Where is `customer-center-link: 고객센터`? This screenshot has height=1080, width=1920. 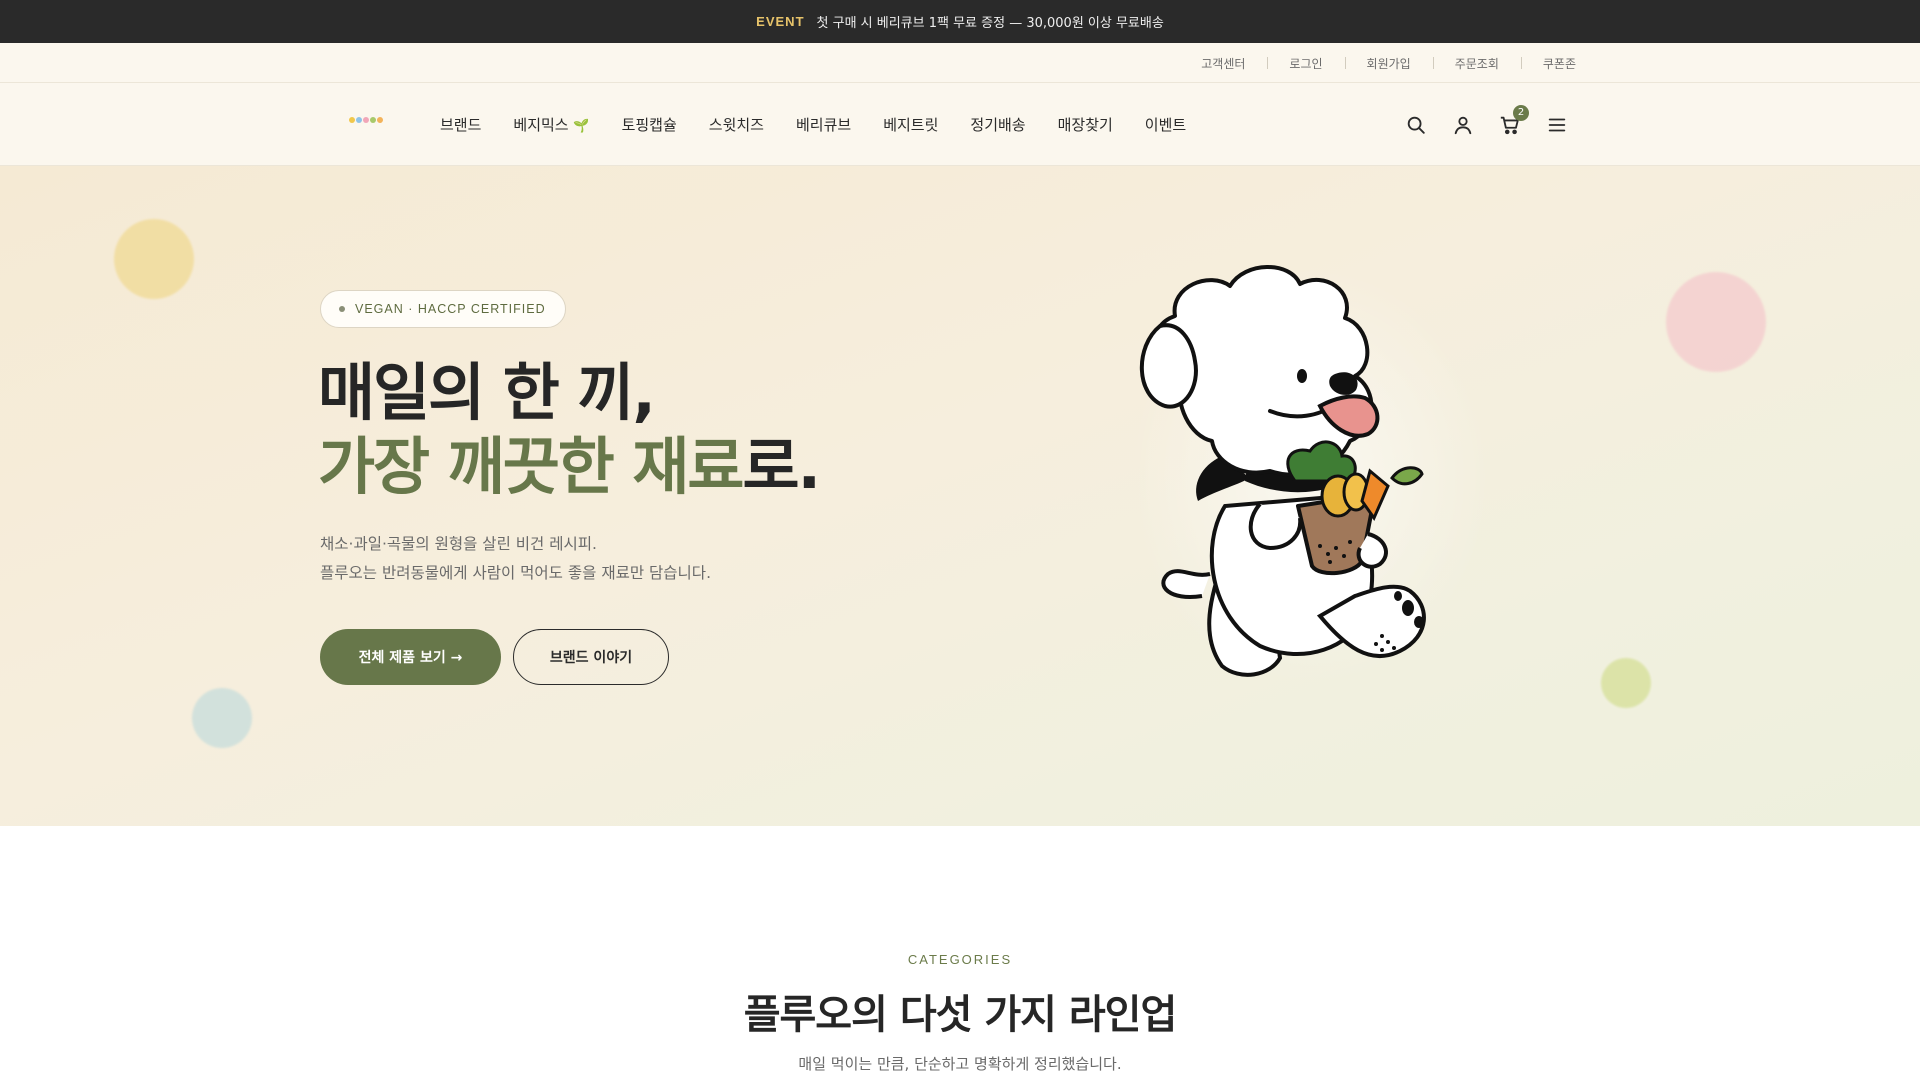 customer-center-link: 고객센터 is located at coordinates (1223, 63).